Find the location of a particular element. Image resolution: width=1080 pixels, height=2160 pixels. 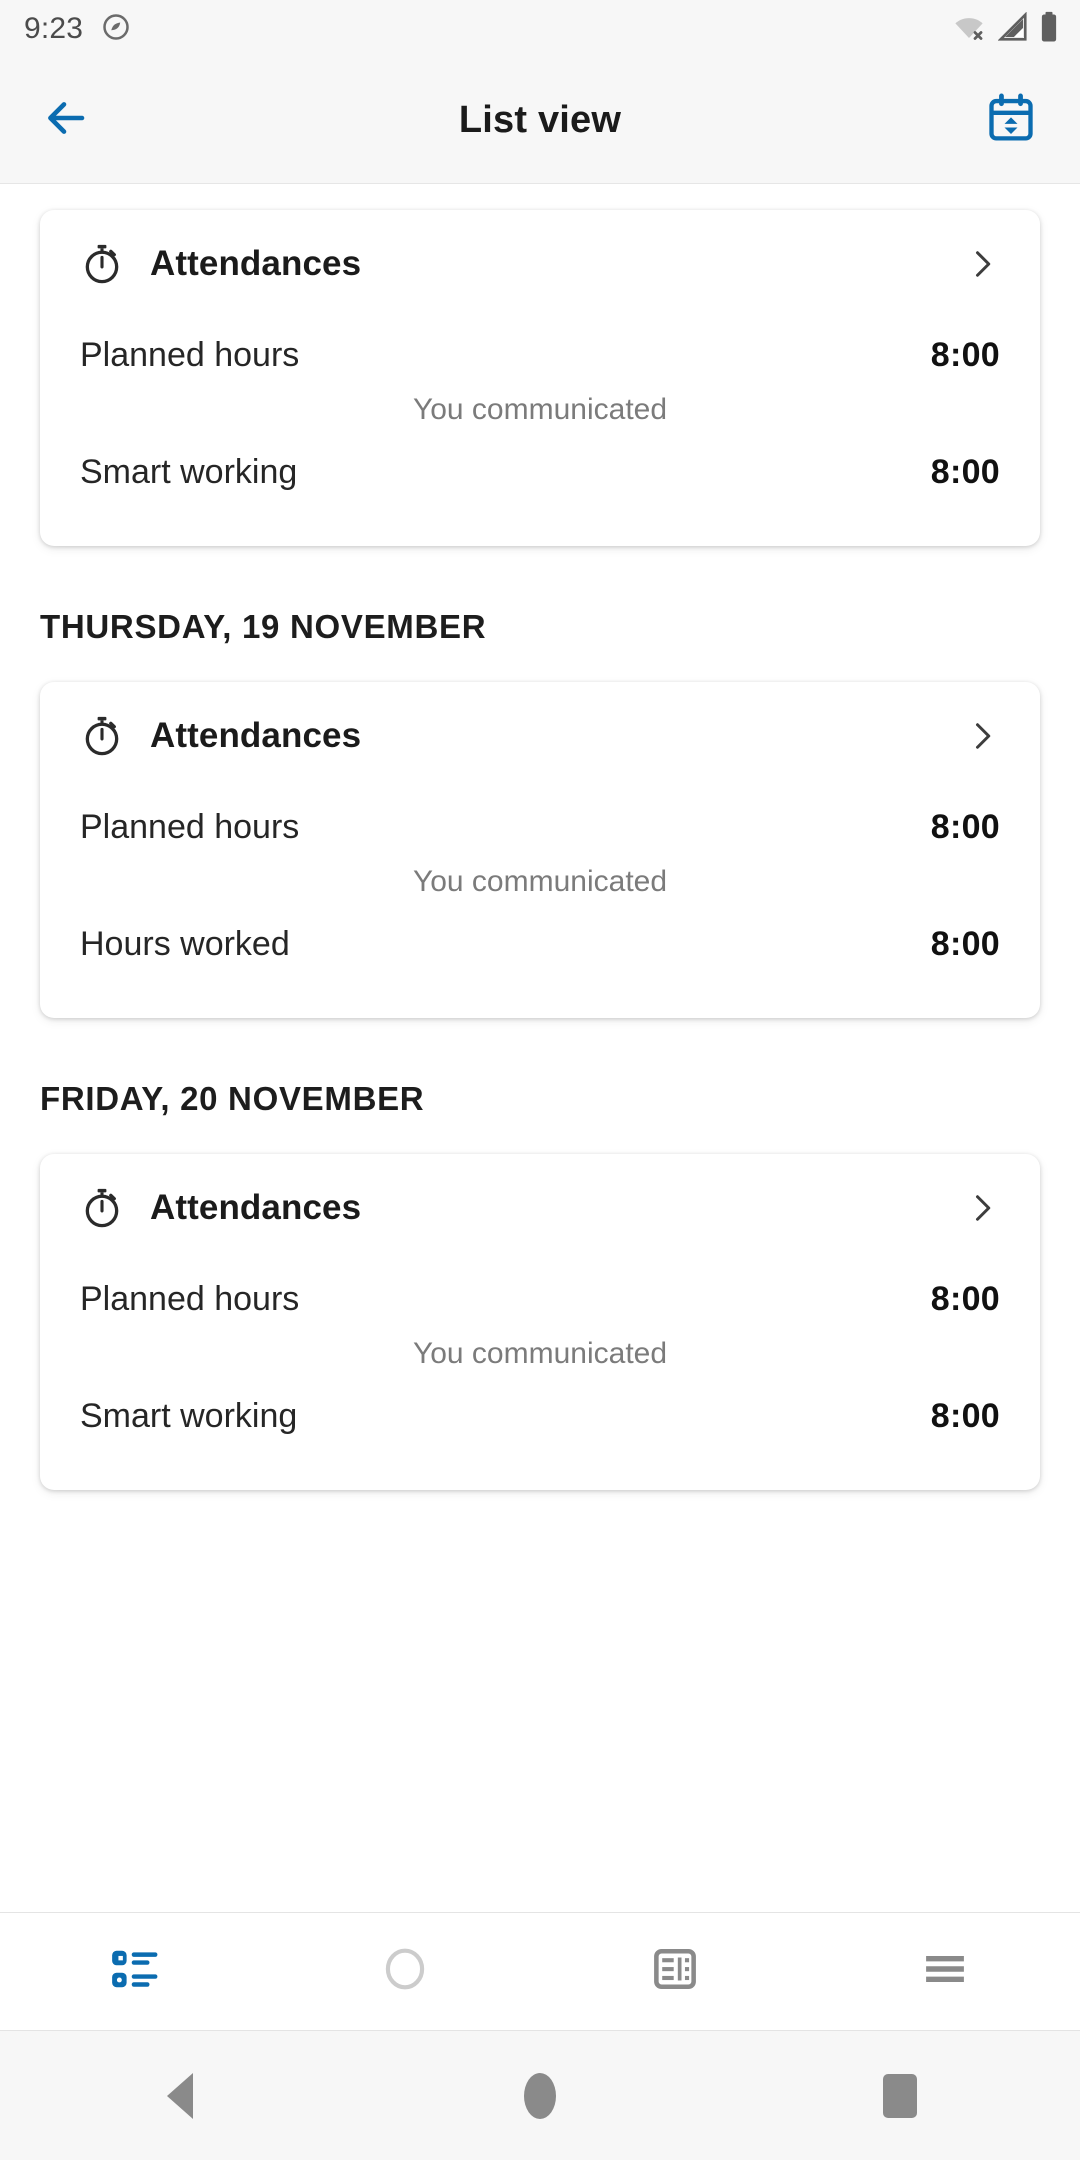

day-header: FRIDAY, 20 NOVEMBER is located at coordinates (232, 1098).